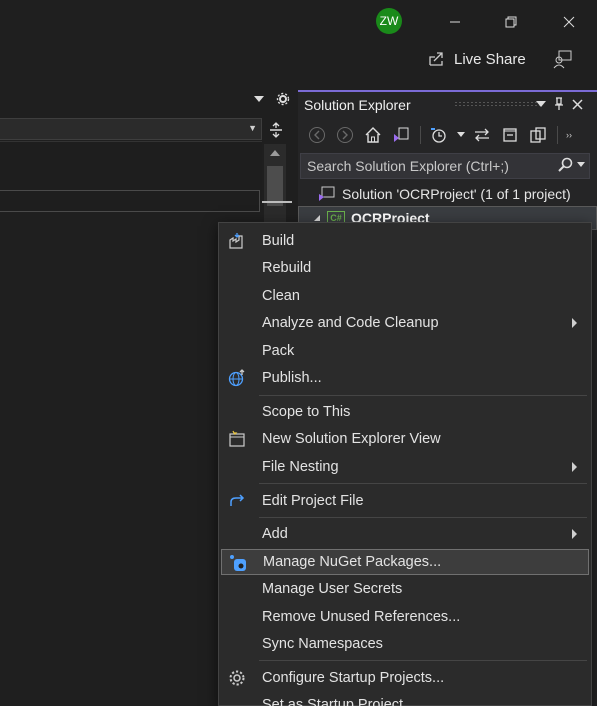 The width and height of the screenshot is (597, 706). I want to click on restore-icon, so click(511, 22).